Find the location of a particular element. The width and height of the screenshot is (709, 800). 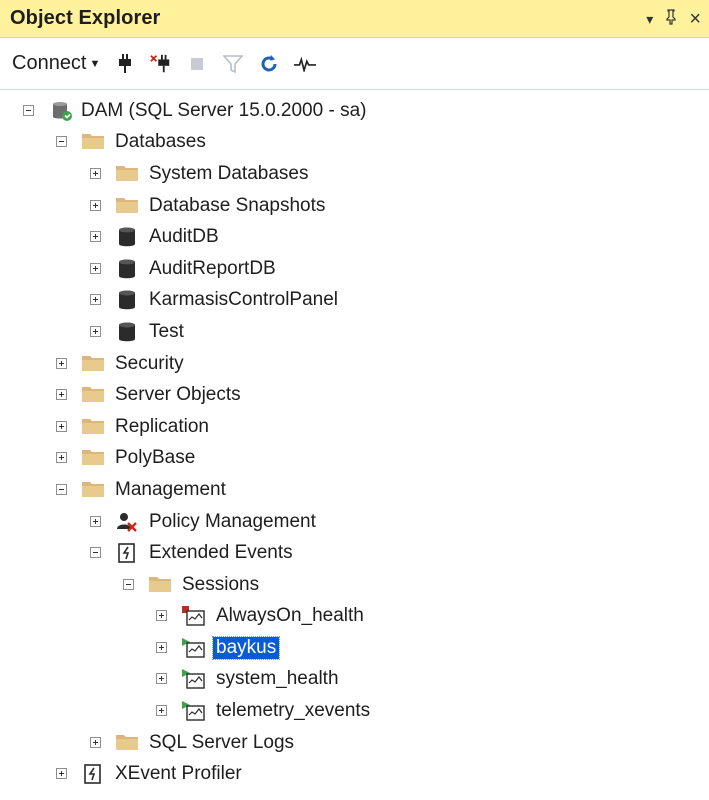

auto-hide-pin-icon is located at coordinates (671, 18).